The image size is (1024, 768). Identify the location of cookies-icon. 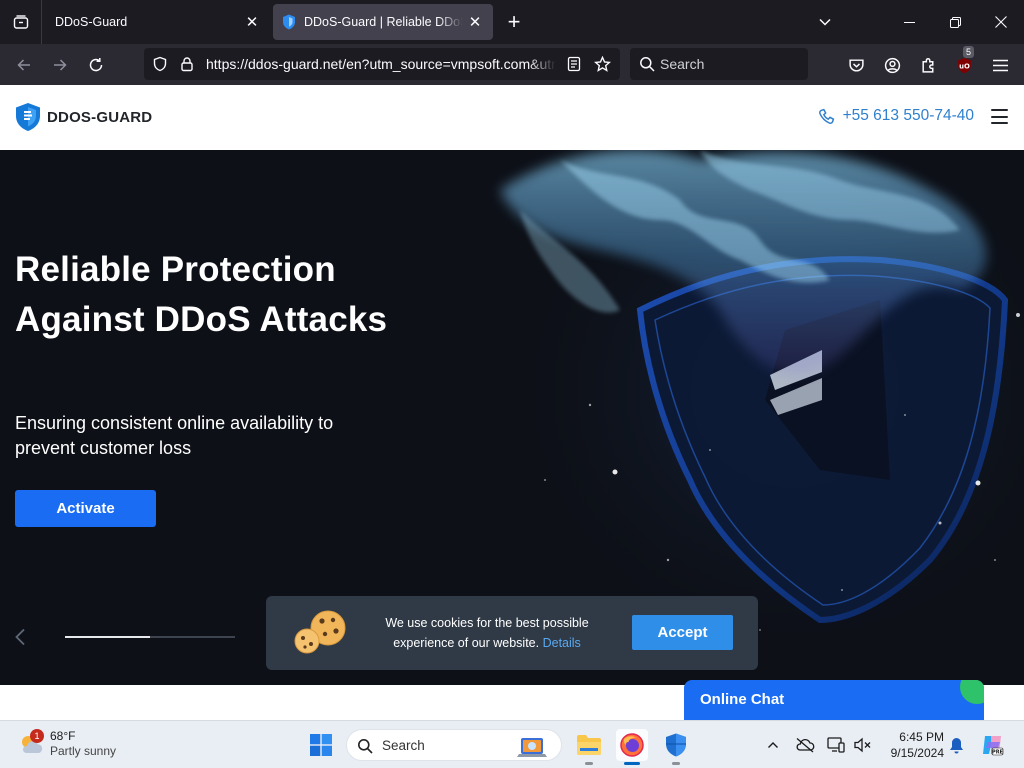
(320, 632).